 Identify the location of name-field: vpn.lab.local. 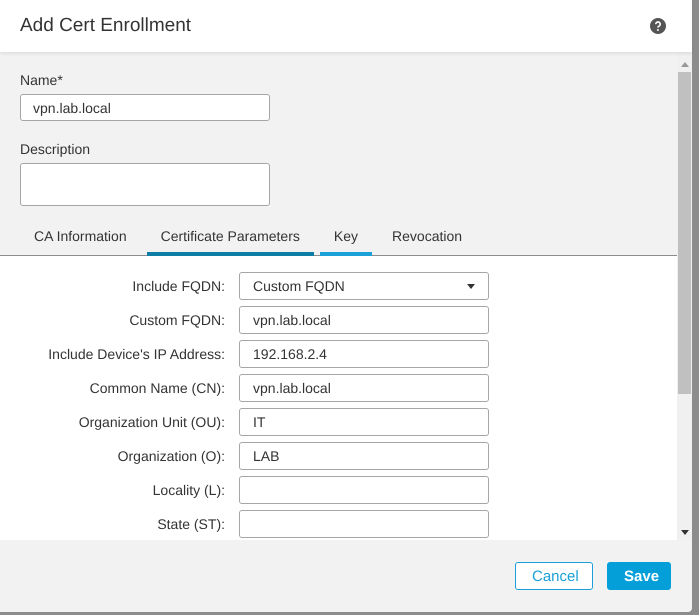
(145, 107).